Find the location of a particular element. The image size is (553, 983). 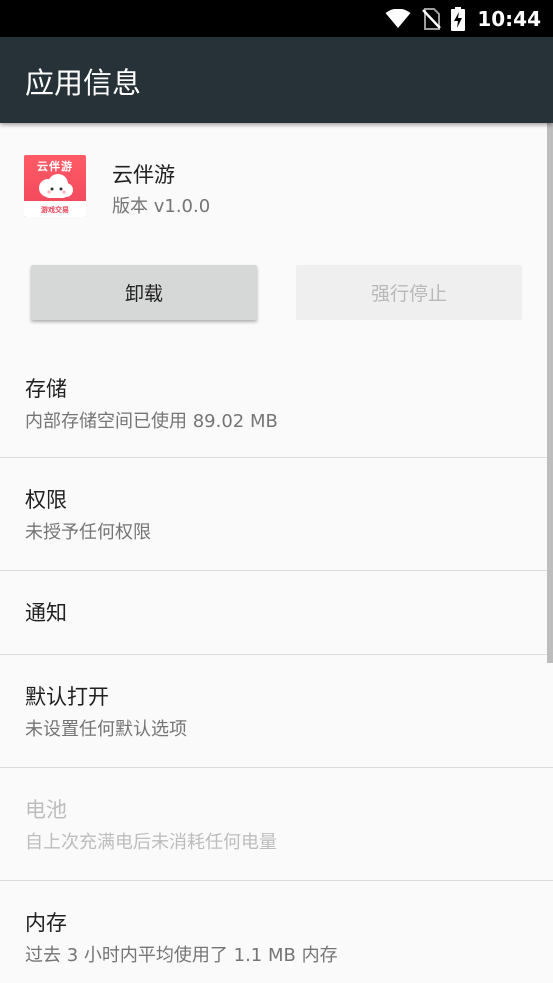

settings-item-title: 默认打开 is located at coordinates (67, 697).